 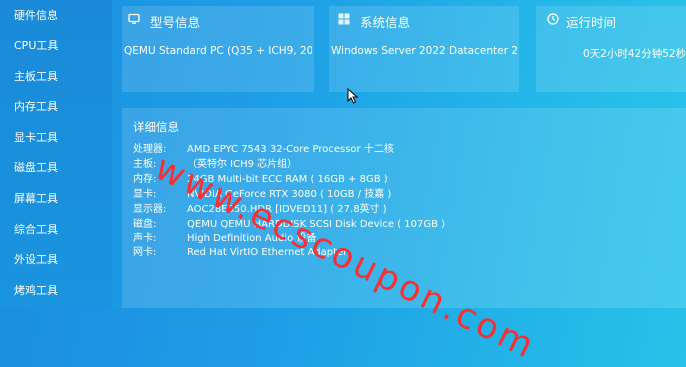 I want to click on model-info-value: QEMU Standard PC (Q35 + ICH9, 2009), so click(x=218, y=51).